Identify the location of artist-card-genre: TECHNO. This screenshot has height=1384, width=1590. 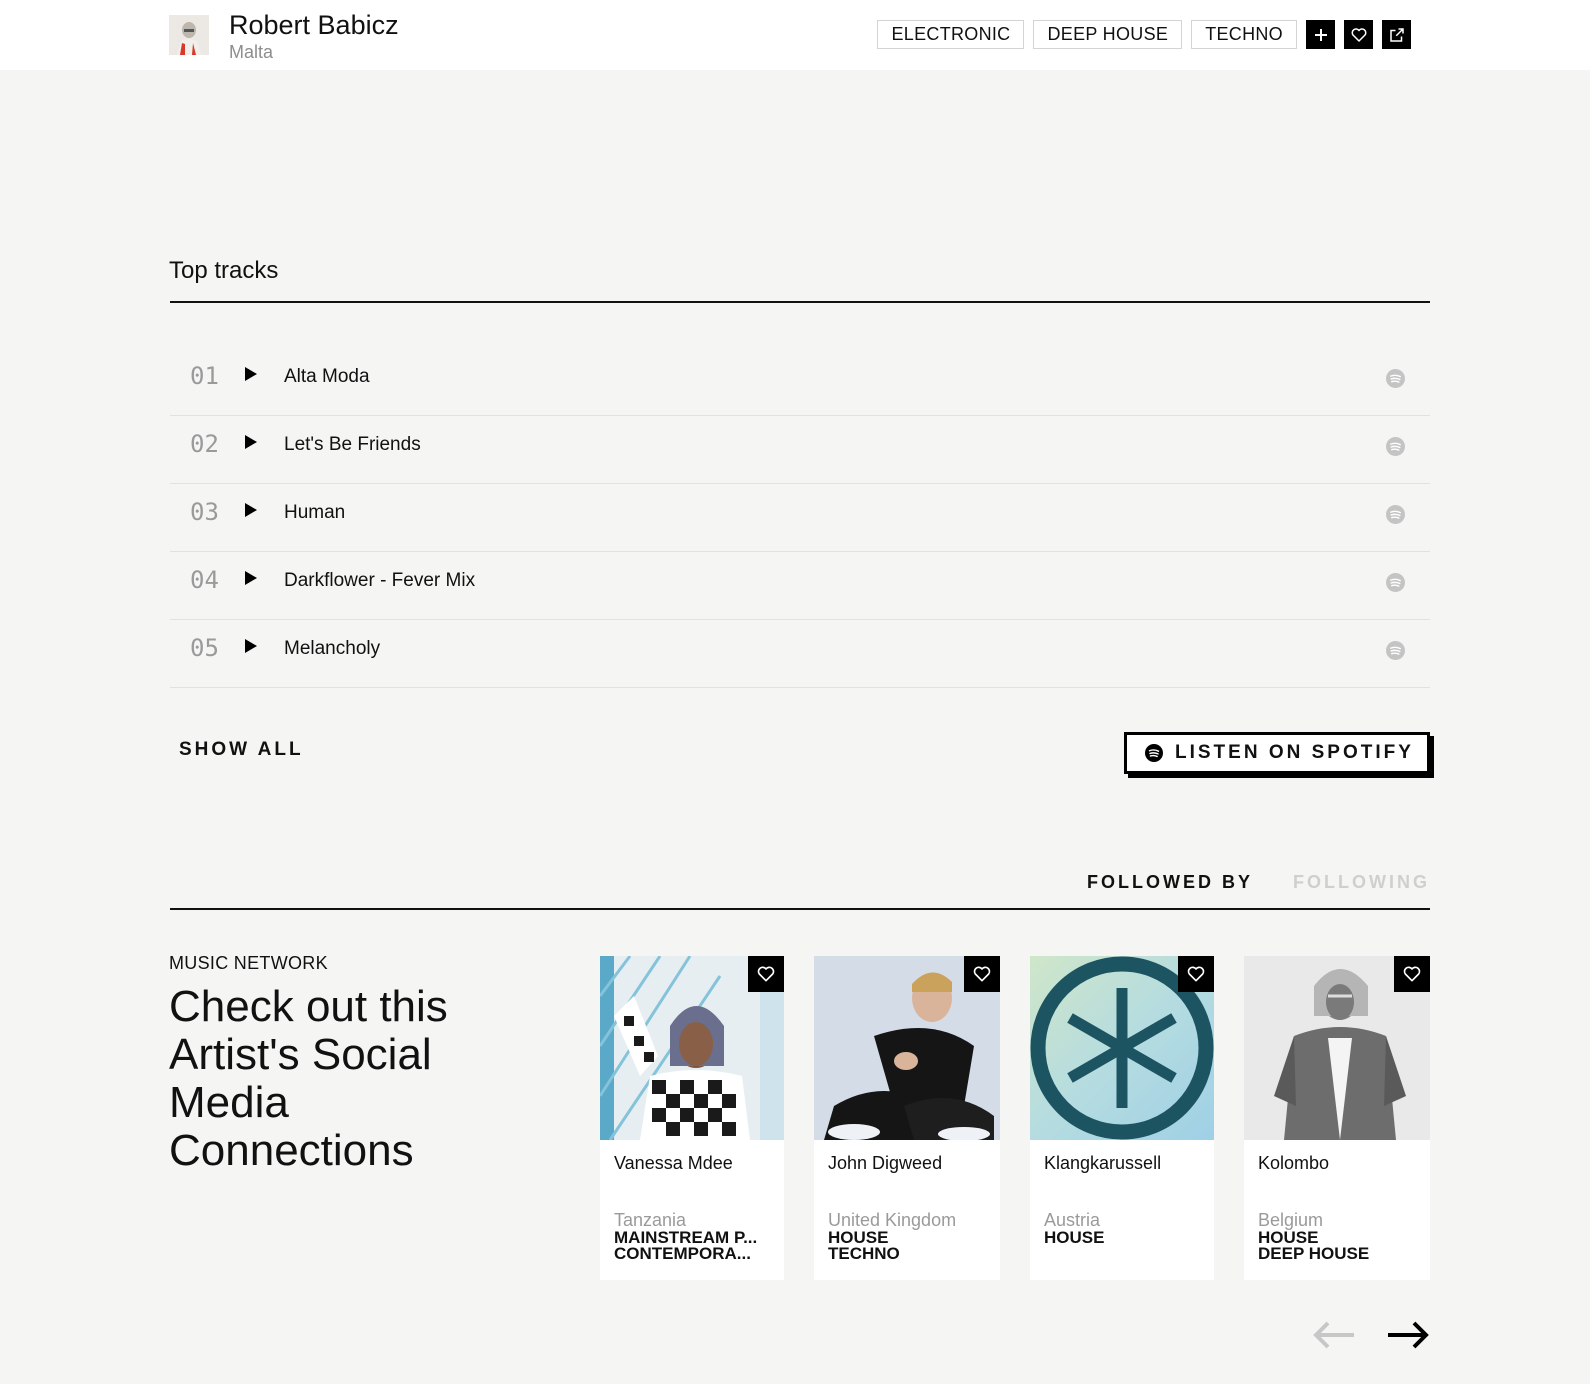
(864, 1254).